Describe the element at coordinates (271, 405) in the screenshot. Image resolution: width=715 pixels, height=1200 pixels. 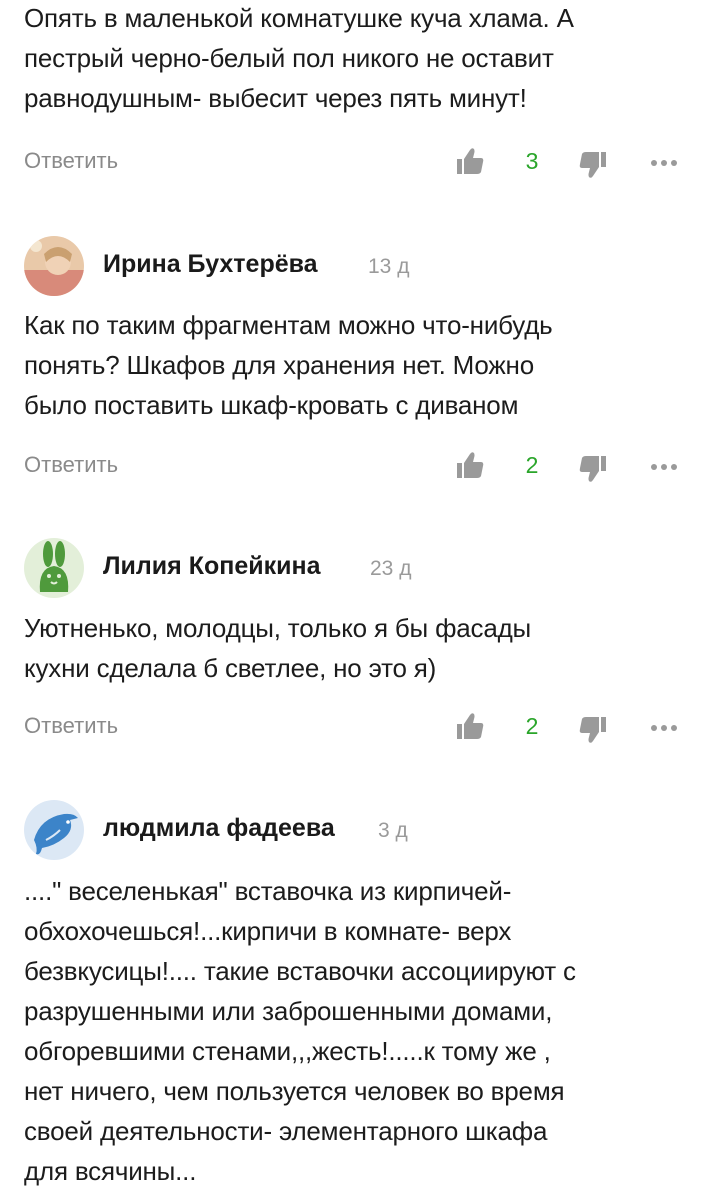
I see `text-line: было поставить шкаф-кровать с диваном` at that location.